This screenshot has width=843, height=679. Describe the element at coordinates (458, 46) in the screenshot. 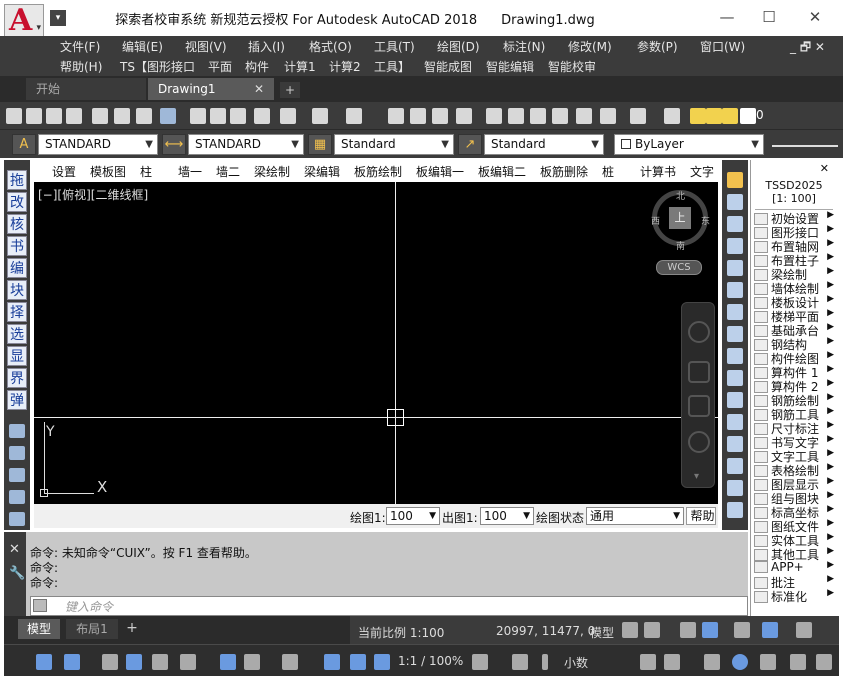

I see `menu-draw: 绘图(D)` at that location.